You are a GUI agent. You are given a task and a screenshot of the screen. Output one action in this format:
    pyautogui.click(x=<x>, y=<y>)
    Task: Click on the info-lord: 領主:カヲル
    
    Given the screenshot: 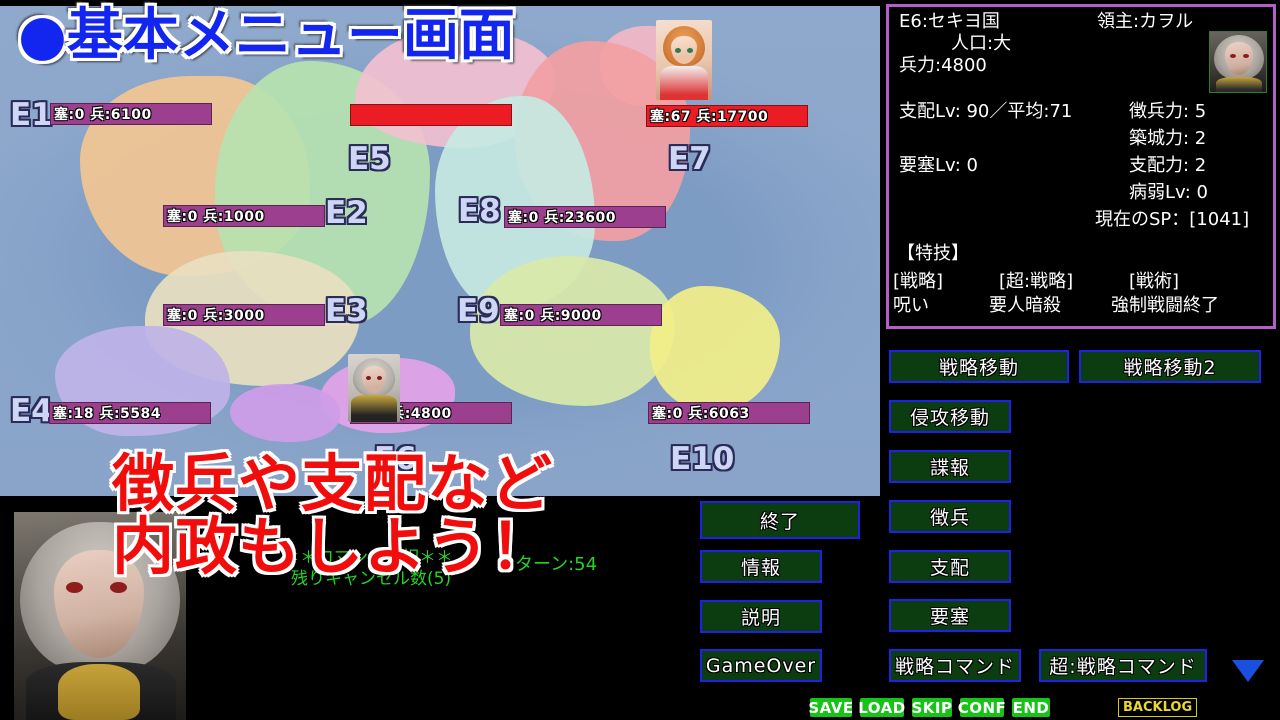 What is the action you would take?
    pyautogui.click(x=1145, y=21)
    